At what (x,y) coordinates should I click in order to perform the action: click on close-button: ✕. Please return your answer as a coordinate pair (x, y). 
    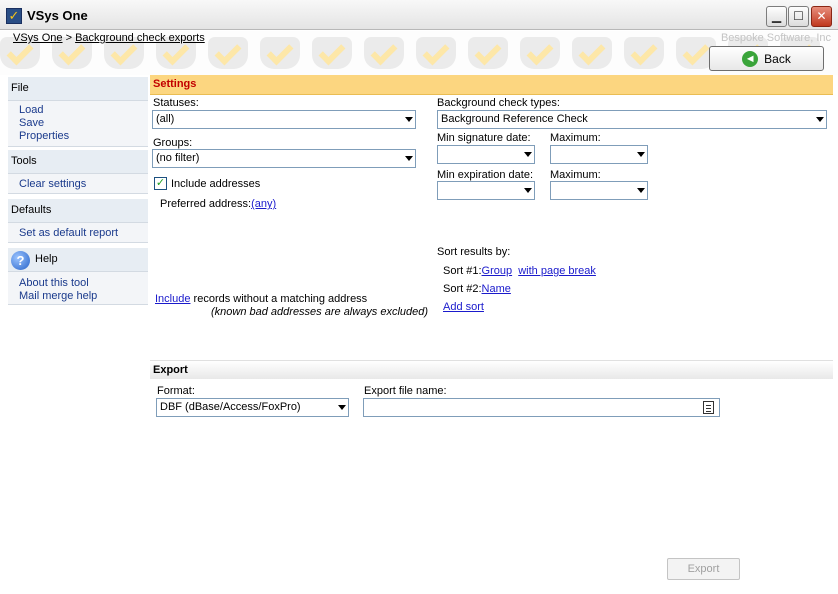
    Looking at the image, I should click on (821, 16).